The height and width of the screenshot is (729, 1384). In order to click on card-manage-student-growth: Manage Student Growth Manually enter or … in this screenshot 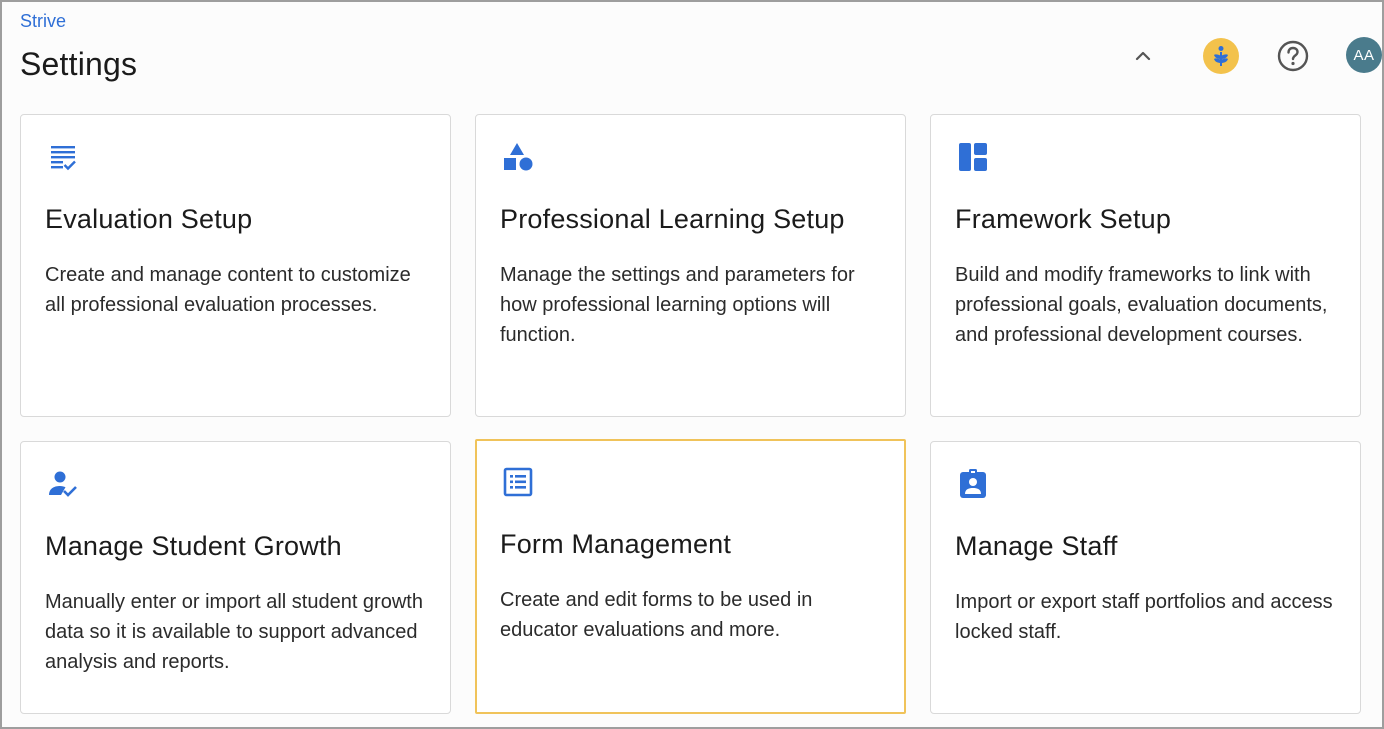, I will do `click(235, 577)`.